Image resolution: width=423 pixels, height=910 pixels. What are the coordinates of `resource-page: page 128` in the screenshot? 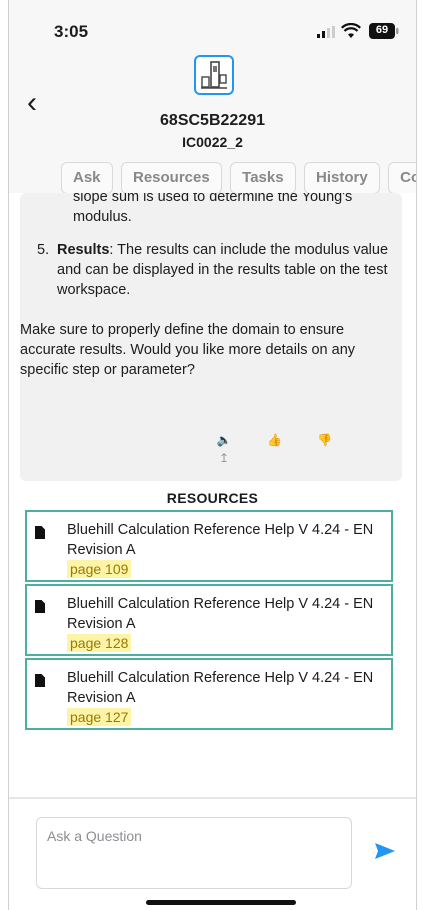 It's located at (99, 643).